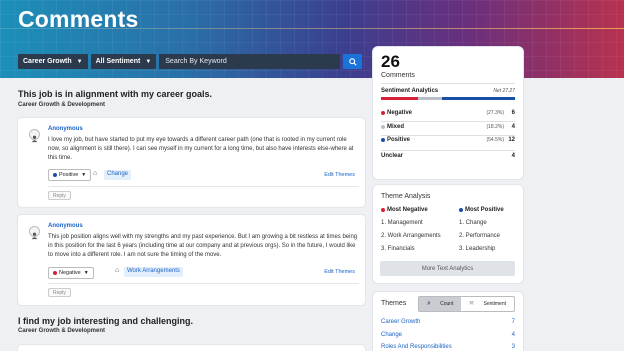 This screenshot has width=624, height=351. Describe the element at coordinates (513, 347) in the screenshot. I see `theme-count: 3` at that location.